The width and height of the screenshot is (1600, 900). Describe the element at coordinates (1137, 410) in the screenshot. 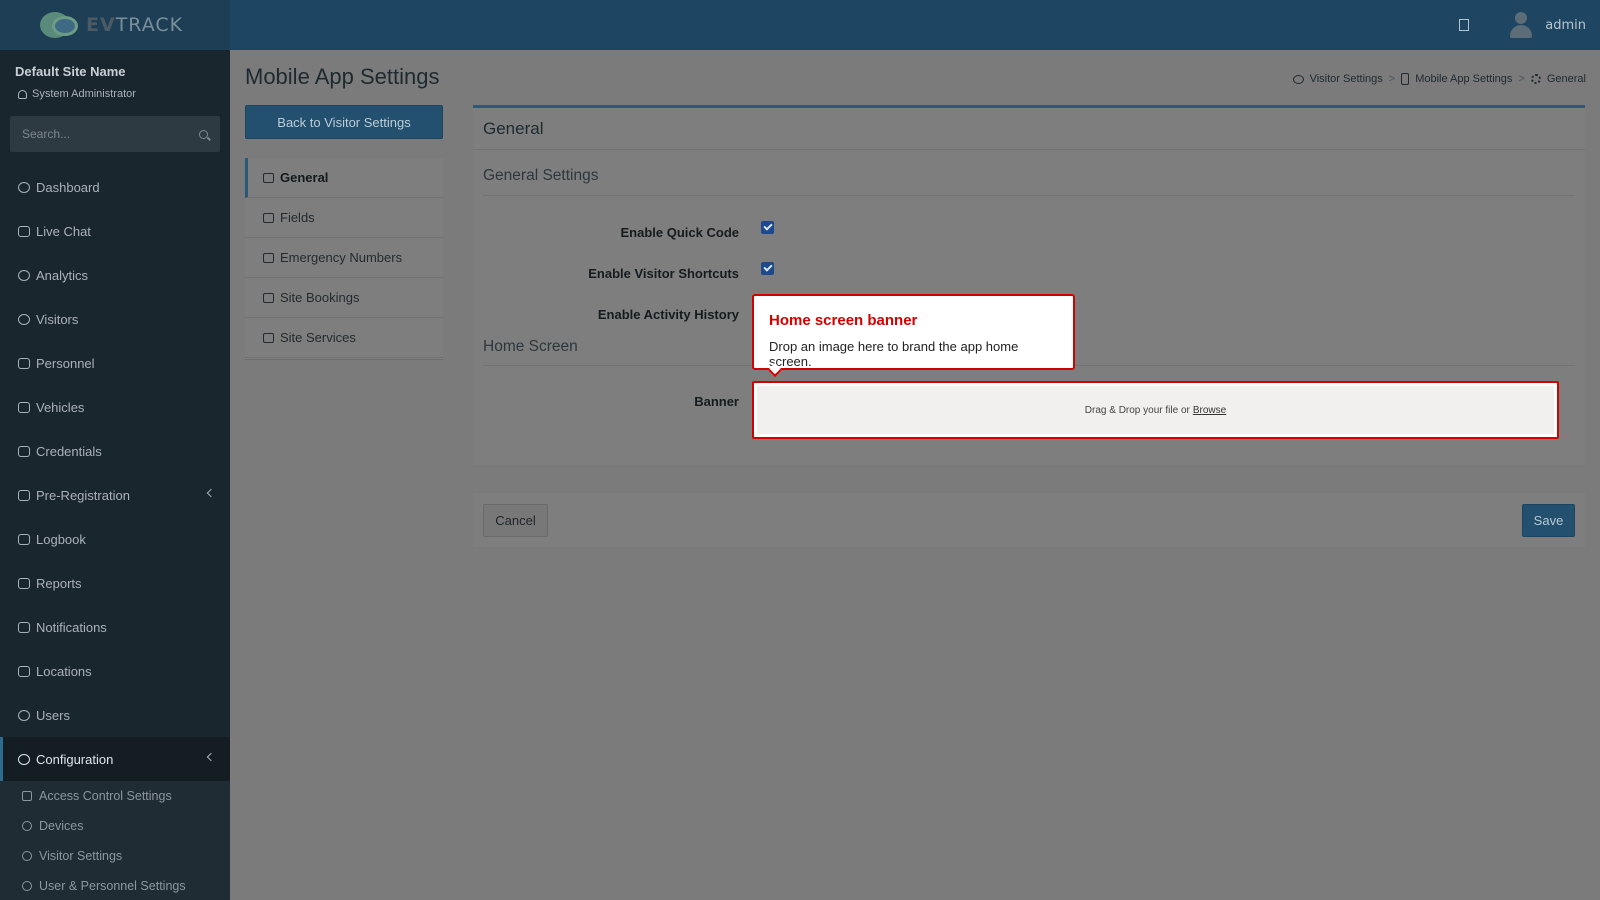

I see `dropzone-text: Drag & Drop your file or` at that location.